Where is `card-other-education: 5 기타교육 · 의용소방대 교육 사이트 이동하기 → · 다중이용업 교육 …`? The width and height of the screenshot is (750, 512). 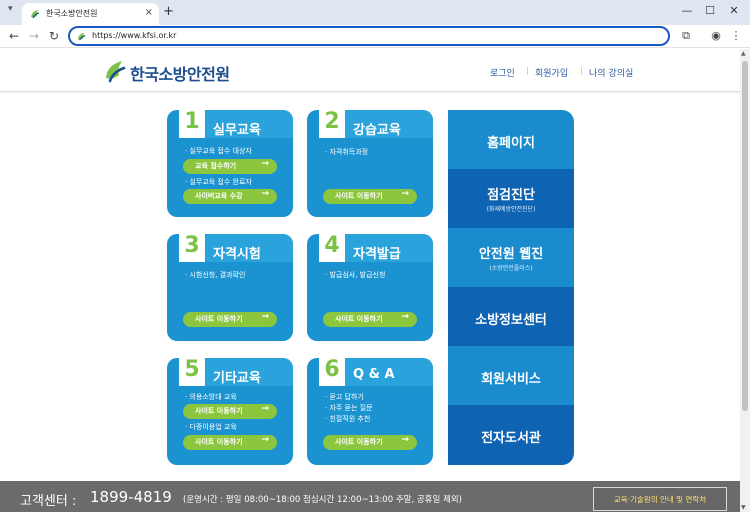 card-other-education: 5 기타교육 · 의용소방대 교육 사이트 이동하기 → · 다중이용업 교육 … is located at coordinates (230, 411).